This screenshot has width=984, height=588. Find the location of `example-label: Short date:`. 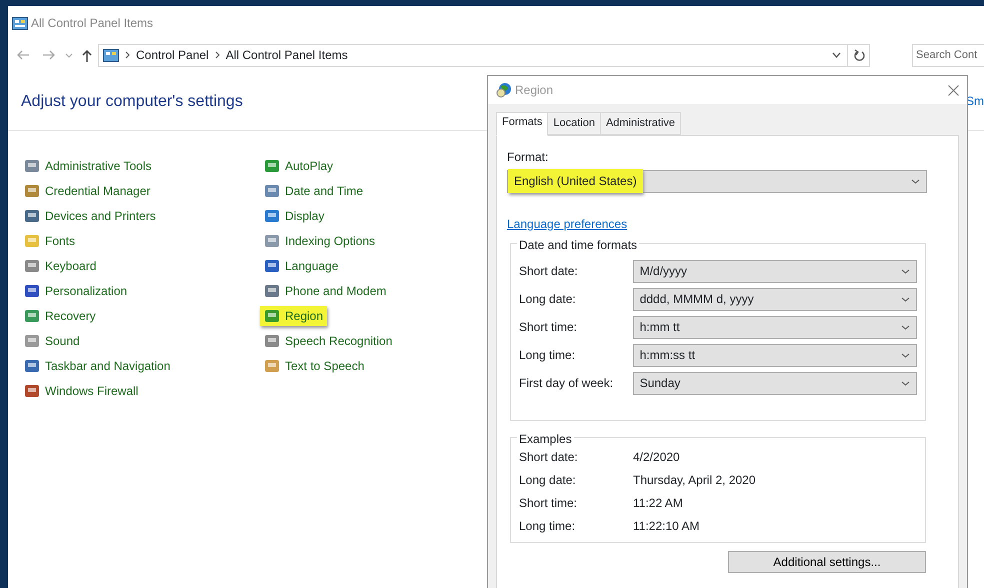

example-label: Short date: is located at coordinates (549, 457).